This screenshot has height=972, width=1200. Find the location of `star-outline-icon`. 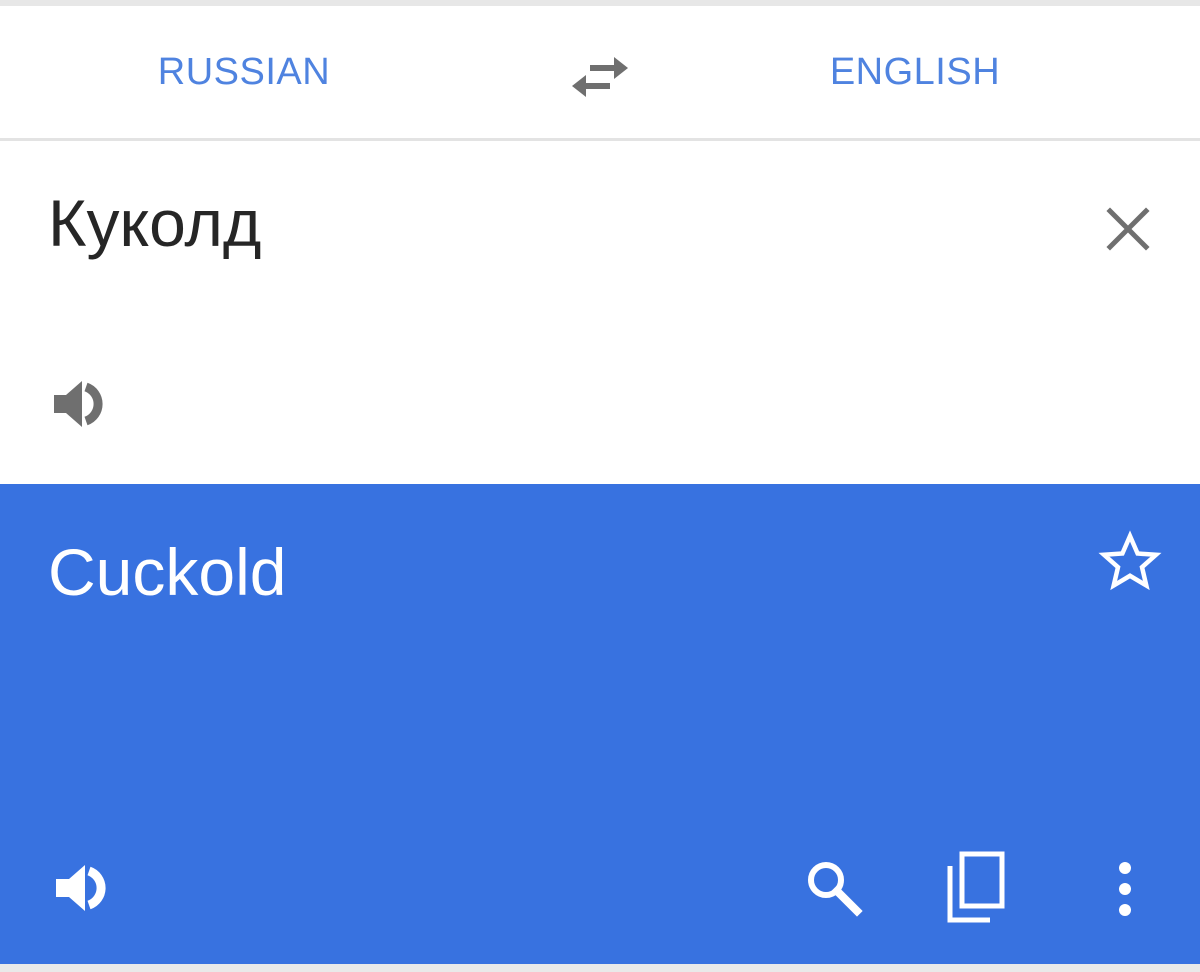

star-outline-icon is located at coordinates (1130, 560).